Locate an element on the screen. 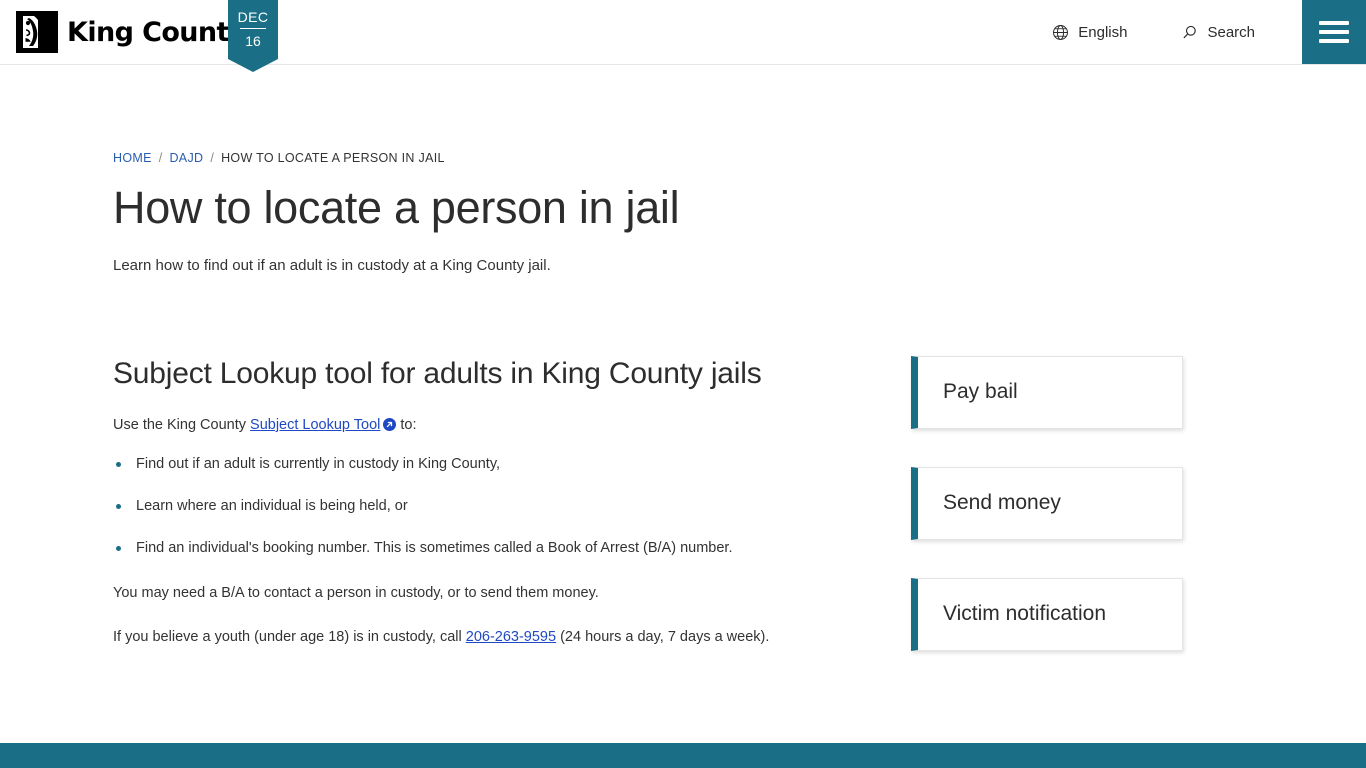 The width and height of the screenshot is (1366, 768). sidebar: Pay bail Send money Victim notification is located at coordinates (1047, 522).